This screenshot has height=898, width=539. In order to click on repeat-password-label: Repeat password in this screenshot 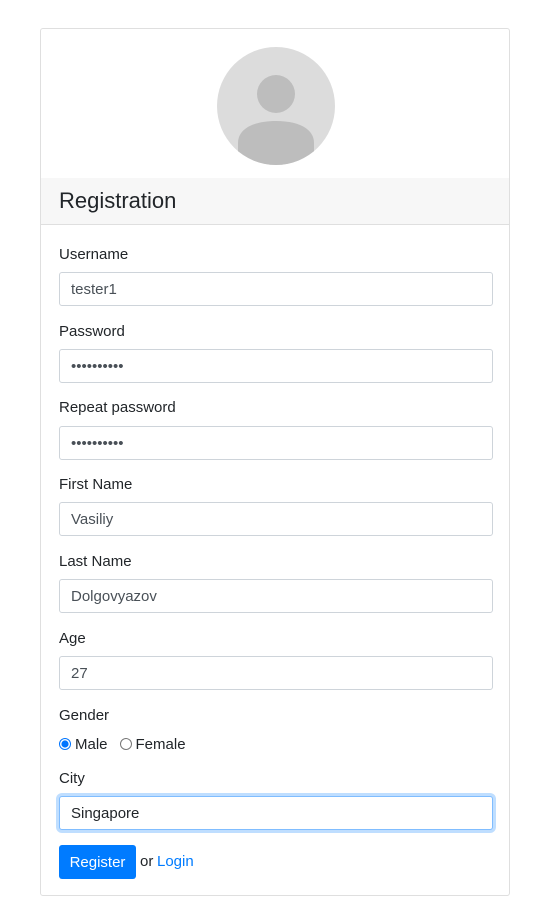, I will do `click(117, 407)`.